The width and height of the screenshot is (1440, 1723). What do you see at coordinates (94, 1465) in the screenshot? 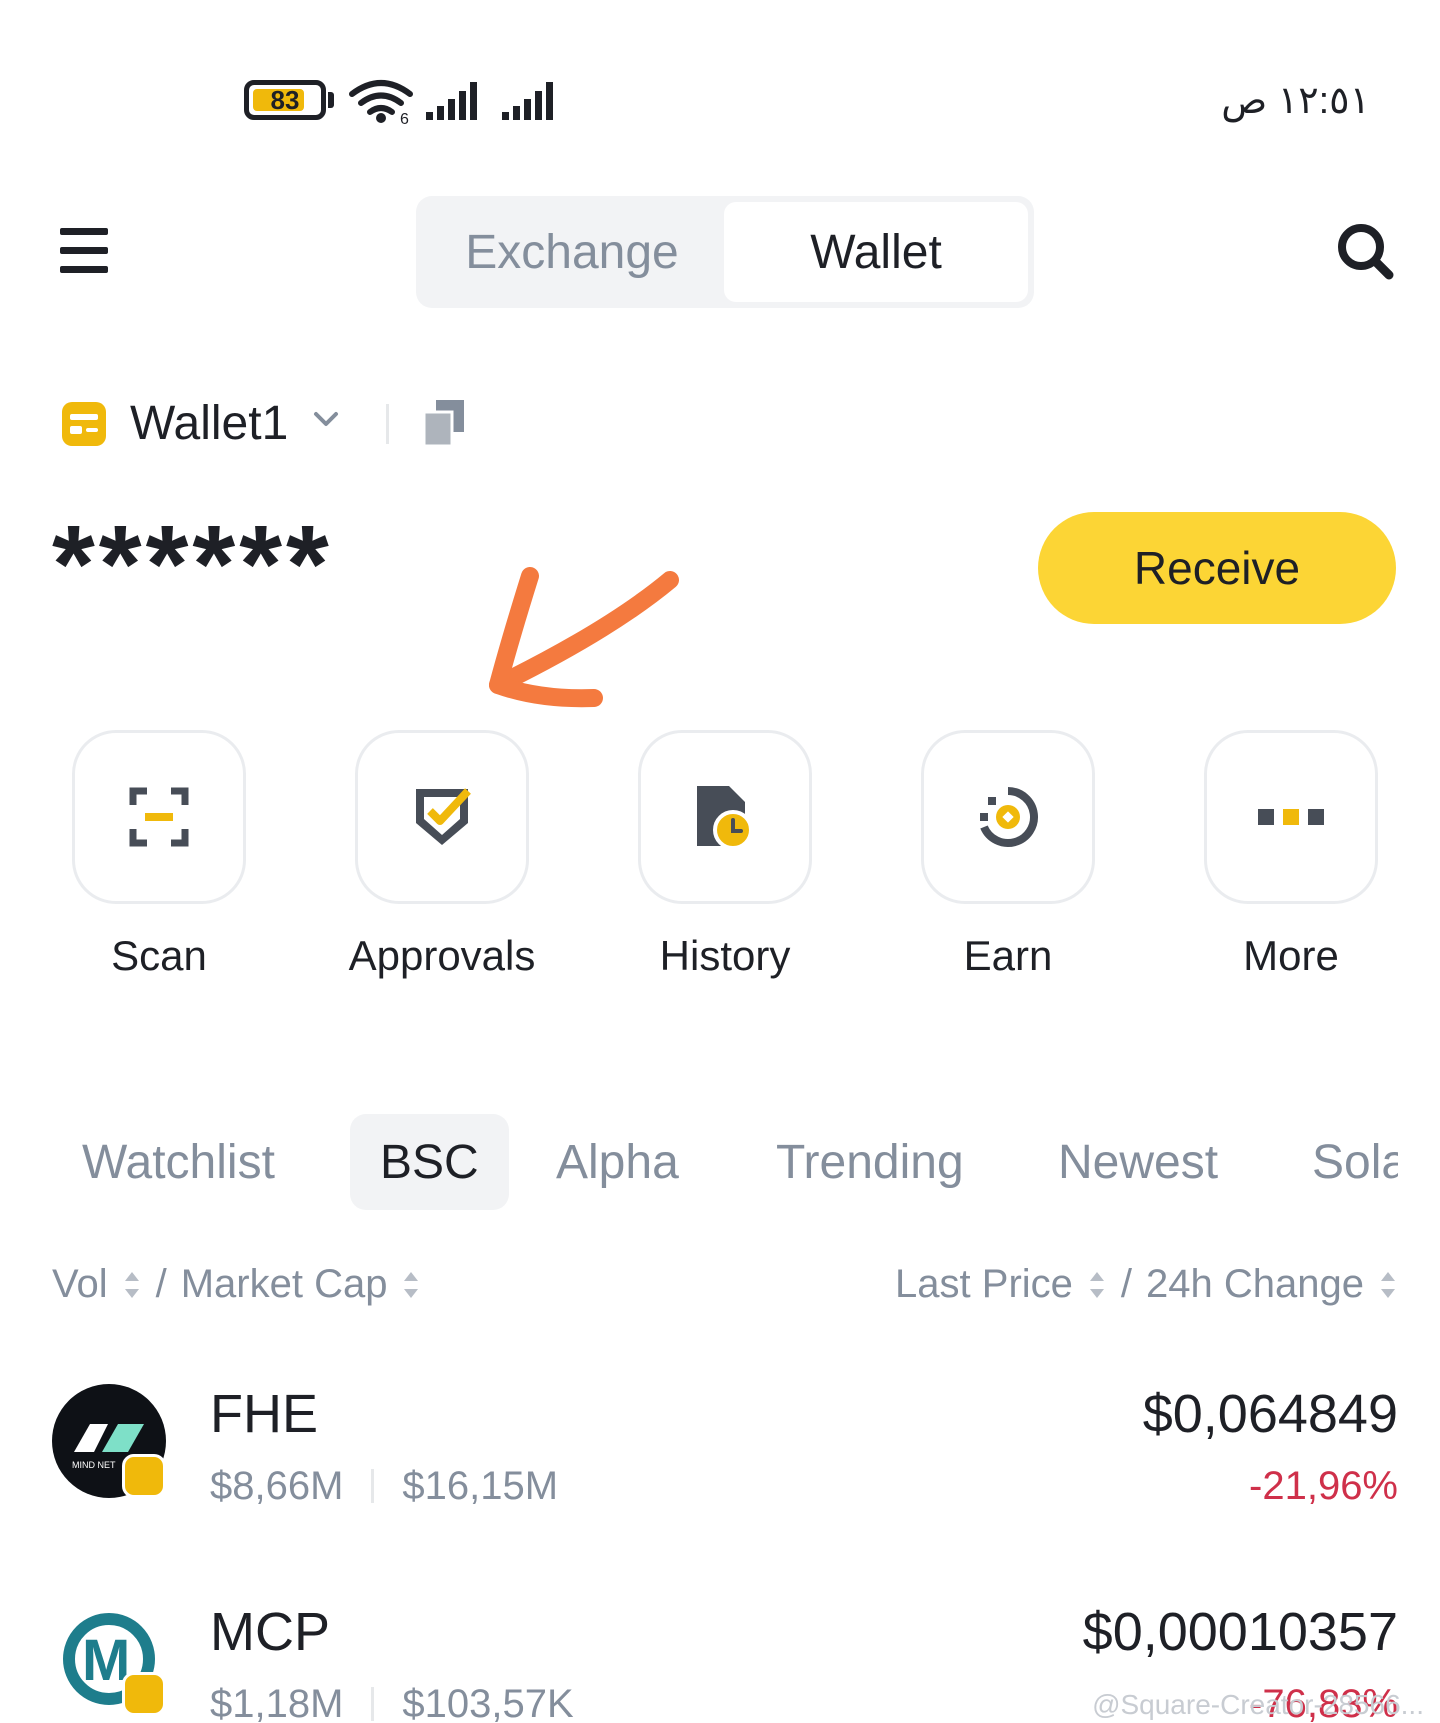
I see `svg-text: MIND NET` at bounding box center [94, 1465].